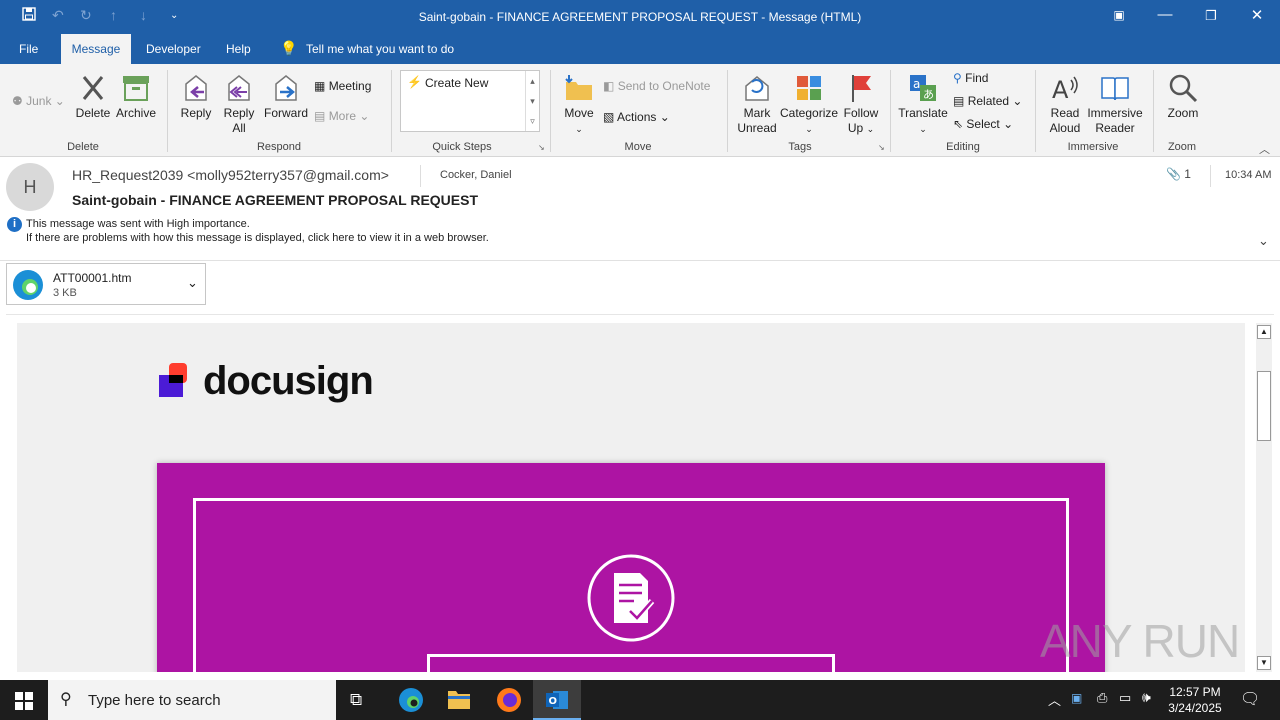 The height and width of the screenshot is (720, 1280). I want to click on tab-file: File, so click(28, 49).